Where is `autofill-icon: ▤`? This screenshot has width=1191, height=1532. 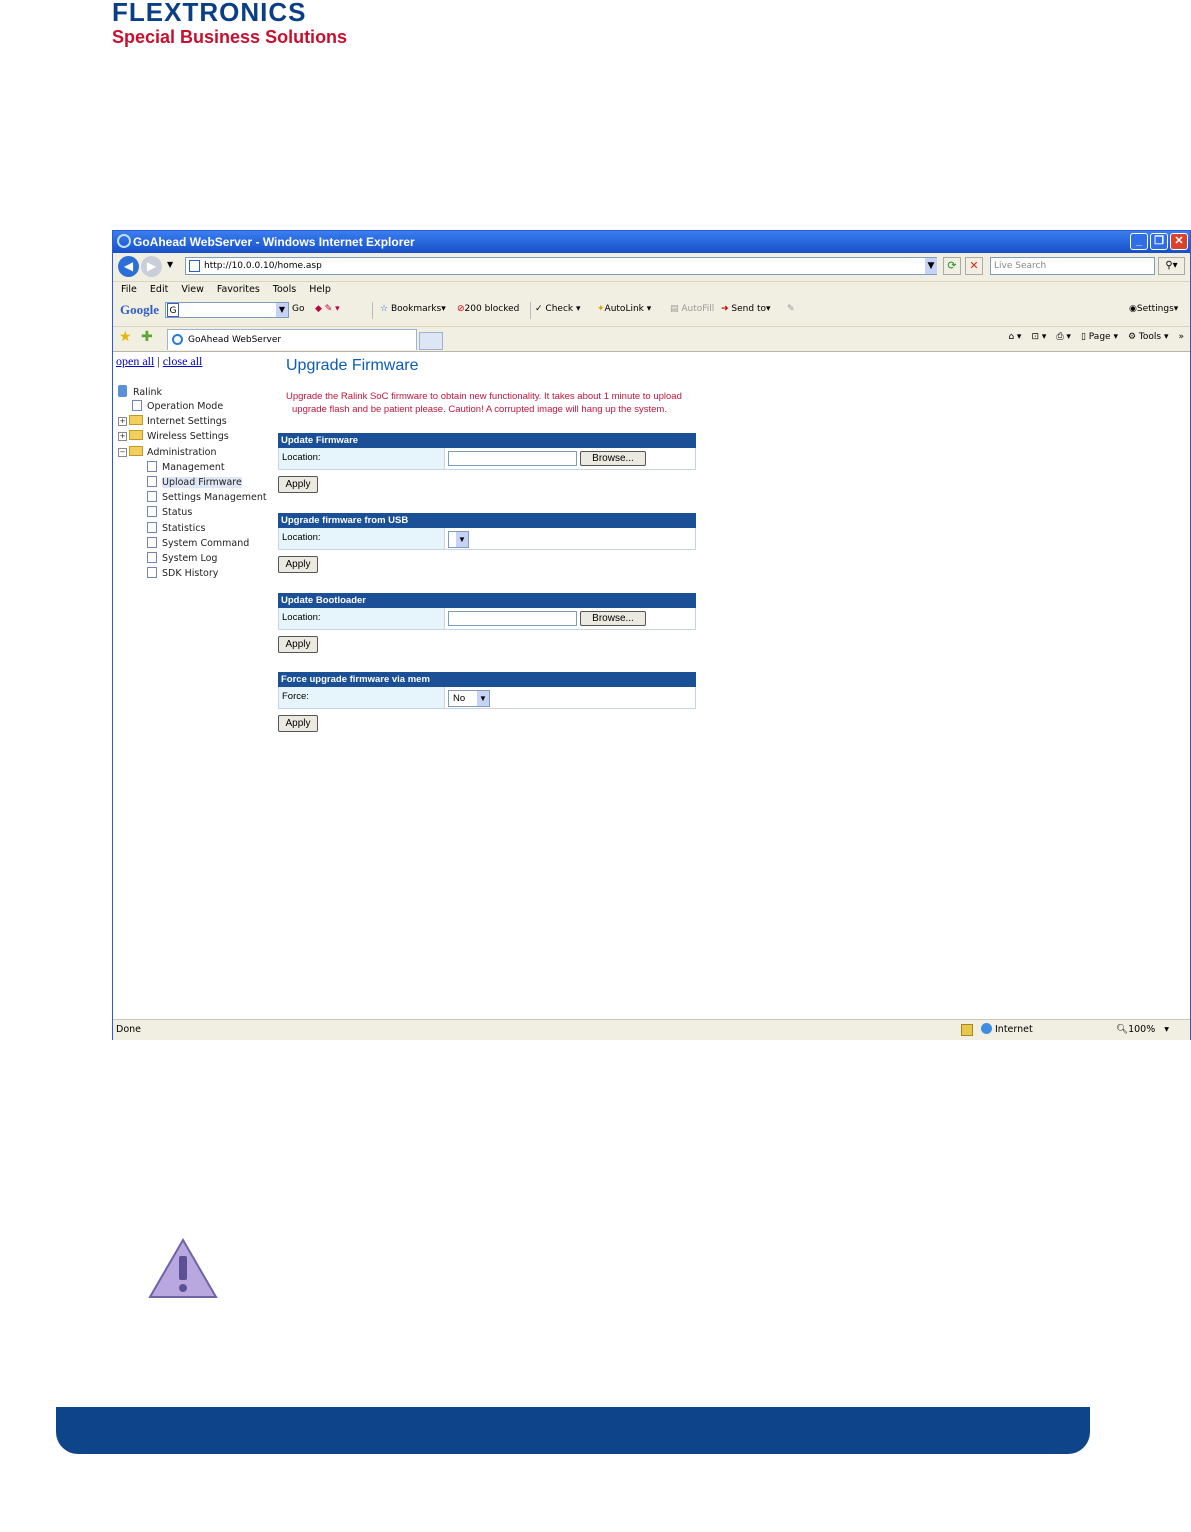
autofill-icon: ▤ is located at coordinates (674, 309).